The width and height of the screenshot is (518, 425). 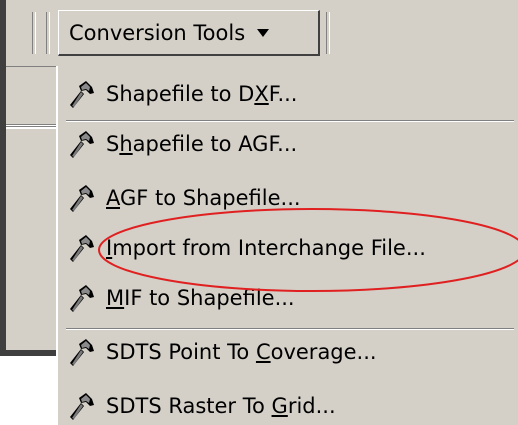 I want to click on conversion-tools-dropdown: Conversion Tools, so click(x=189, y=33).